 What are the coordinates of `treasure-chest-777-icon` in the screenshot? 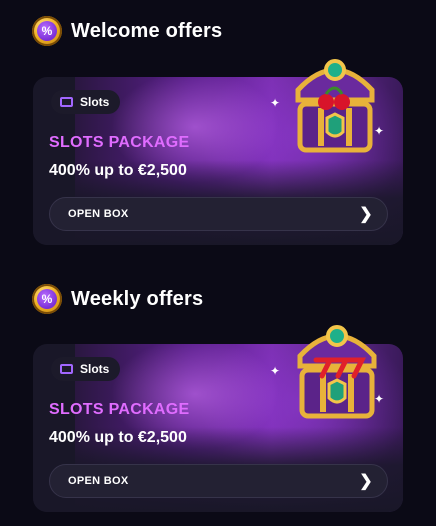 It's located at (337, 372).